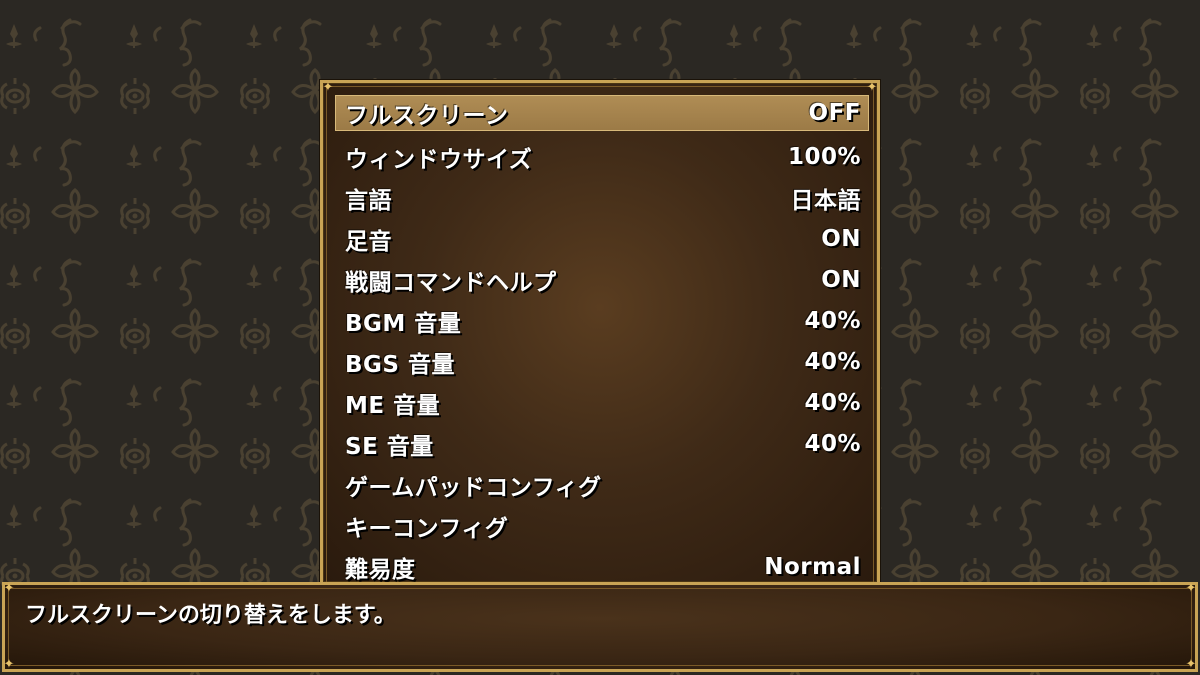 This screenshot has width=1200, height=675. Describe the element at coordinates (393, 405) in the screenshot. I see `option-label: ME 音量` at that location.